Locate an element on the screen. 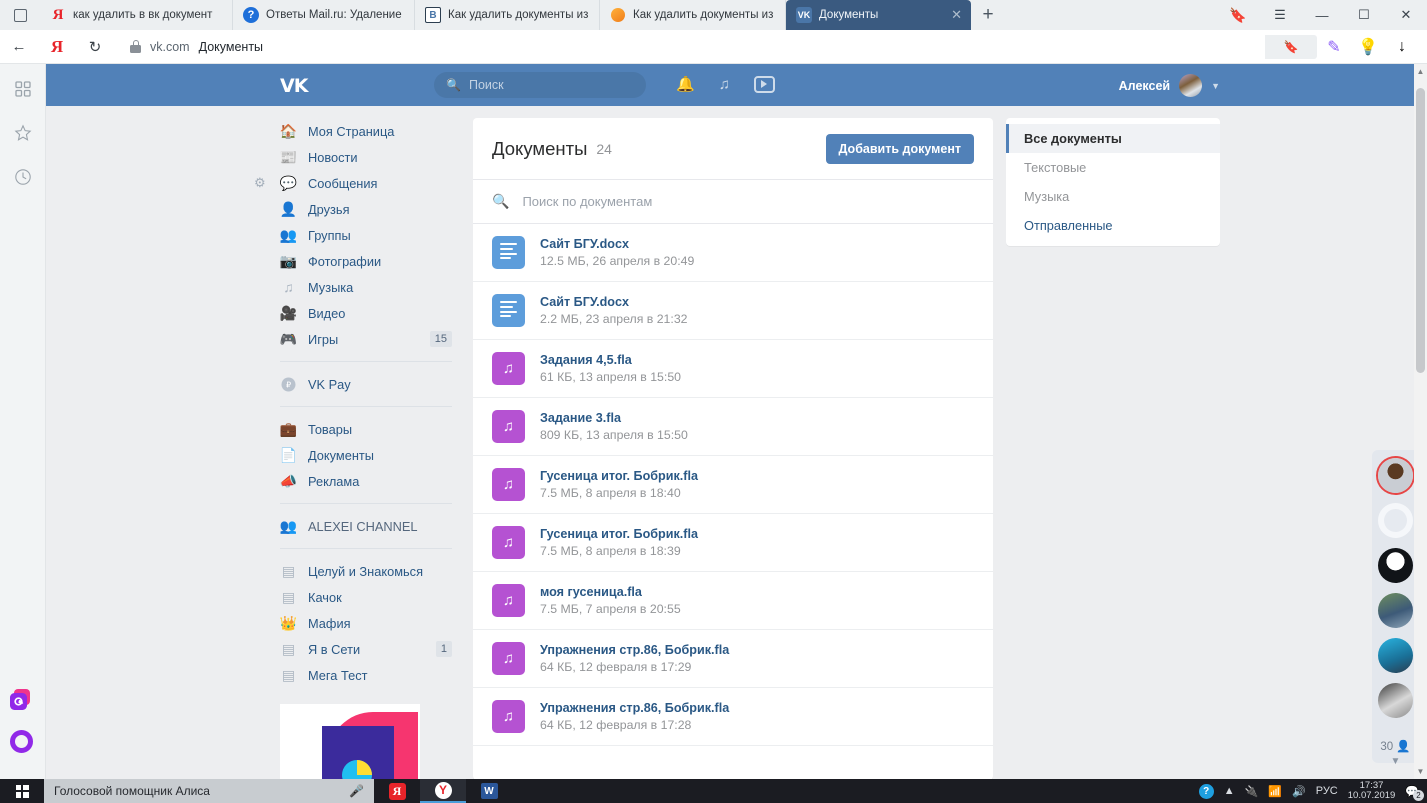  pen-icon: ✎ is located at coordinates (1334, 47).